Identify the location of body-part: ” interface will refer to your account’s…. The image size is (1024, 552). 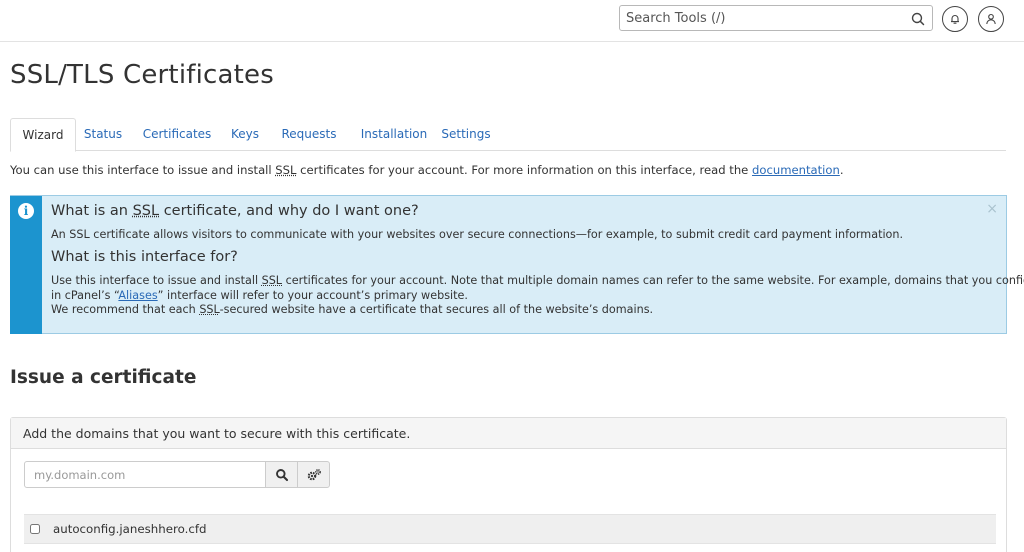
(312, 295).